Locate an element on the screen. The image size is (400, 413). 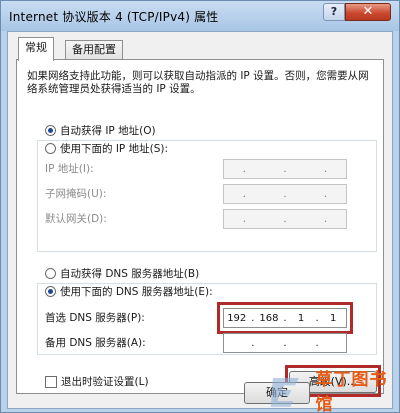
ip-address-label: IP 地址(I): is located at coordinates (69, 169).